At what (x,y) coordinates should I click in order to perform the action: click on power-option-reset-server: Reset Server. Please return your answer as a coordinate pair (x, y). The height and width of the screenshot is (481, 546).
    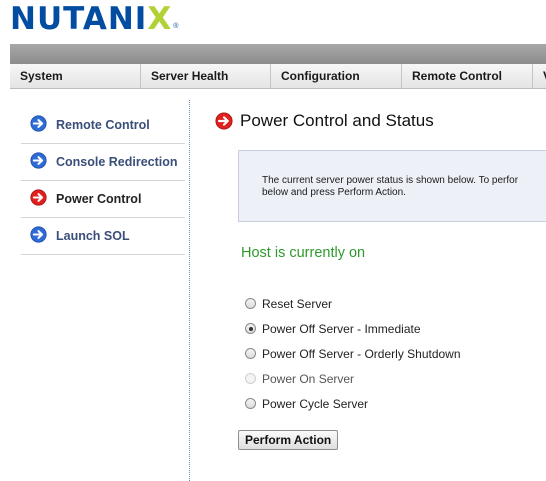
    Looking at the image, I should click on (353, 303).